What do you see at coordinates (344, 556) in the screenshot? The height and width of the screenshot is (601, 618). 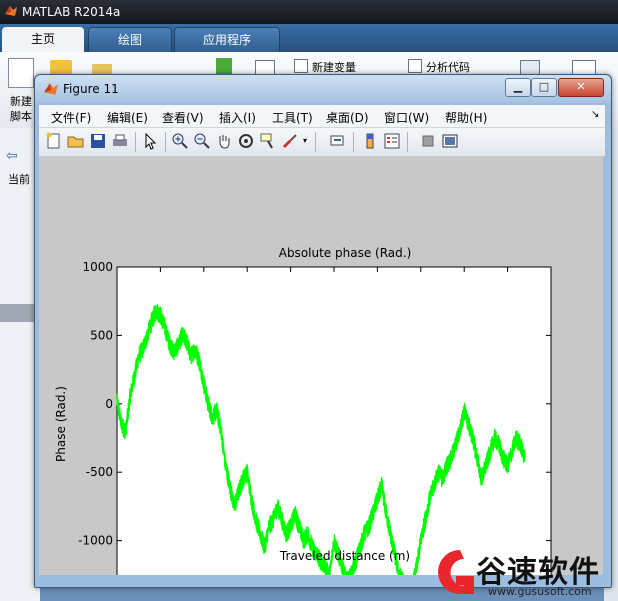 I see `x-axis-label: Traveled distance (m)` at bounding box center [344, 556].